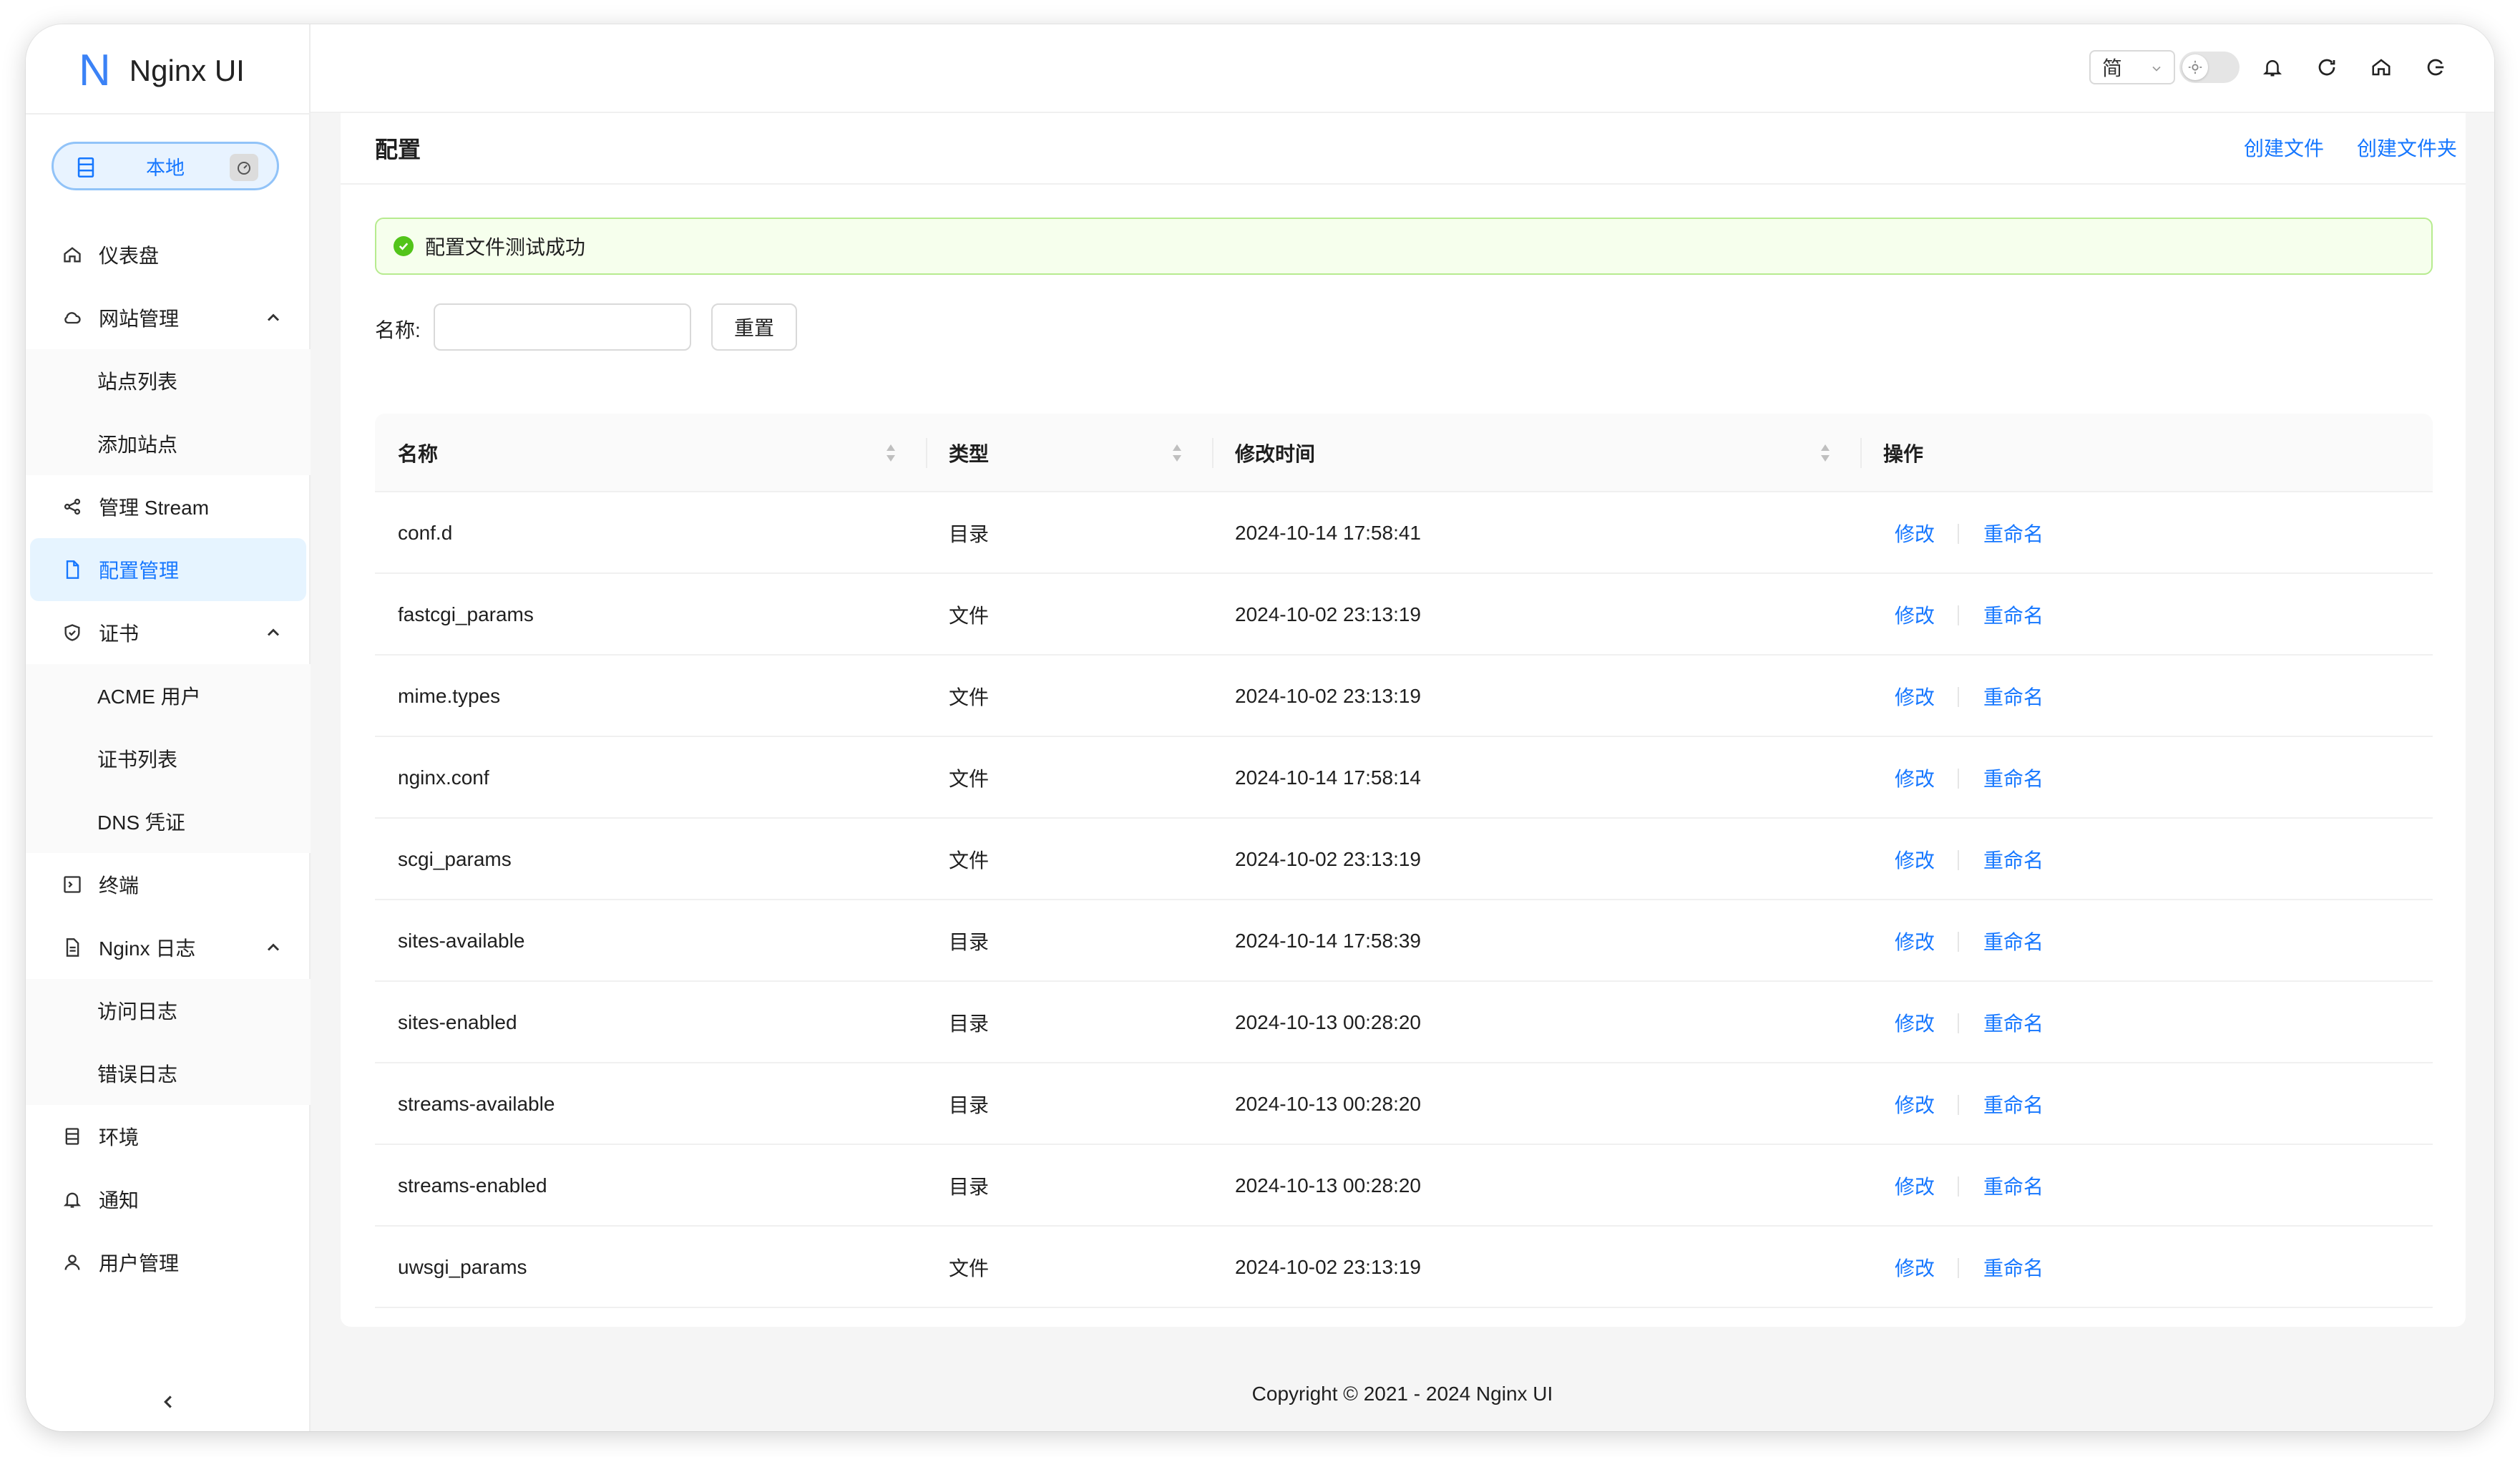 The image size is (2520, 1457). I want to click on table-row: conf.d 目录 2024-10-14 17:58:41 修改 重命名, so click(1404, 533).